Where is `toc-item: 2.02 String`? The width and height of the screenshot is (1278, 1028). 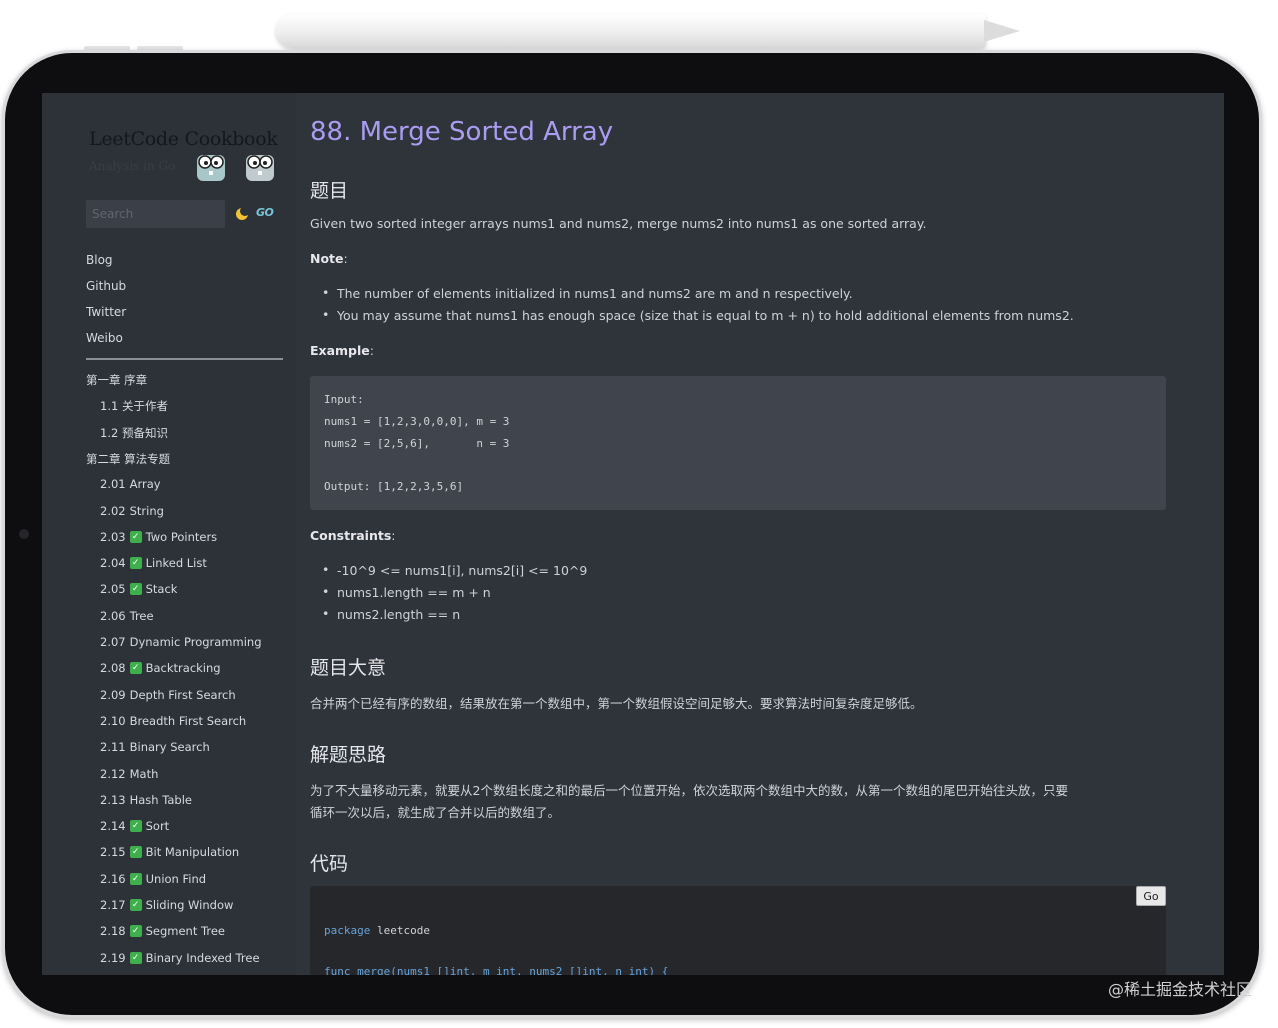 toc-item: 2.02 String is located at coordinates (132, 511).